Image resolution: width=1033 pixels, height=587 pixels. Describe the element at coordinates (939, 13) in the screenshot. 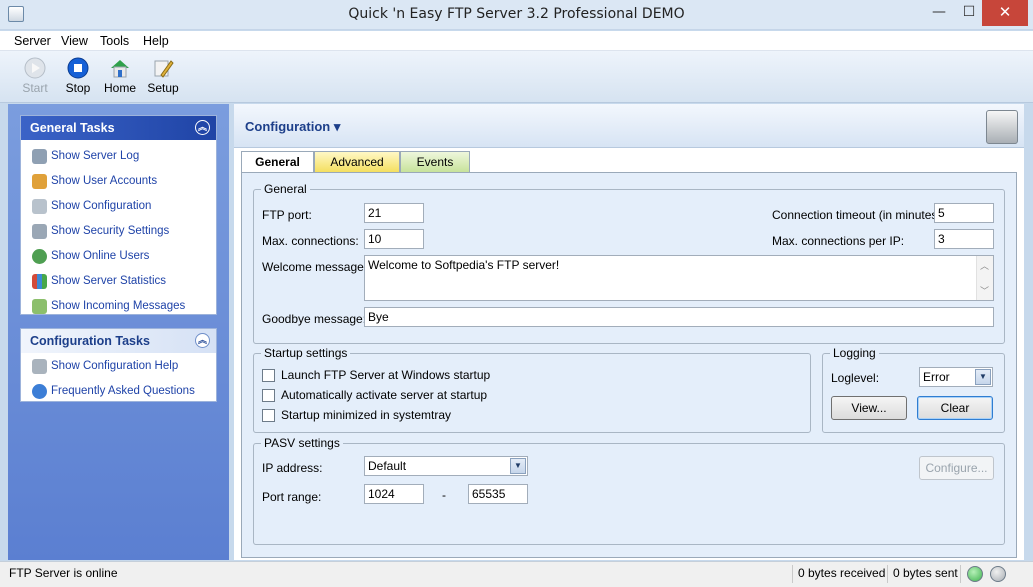

I see `minimize-button: —` at that location.